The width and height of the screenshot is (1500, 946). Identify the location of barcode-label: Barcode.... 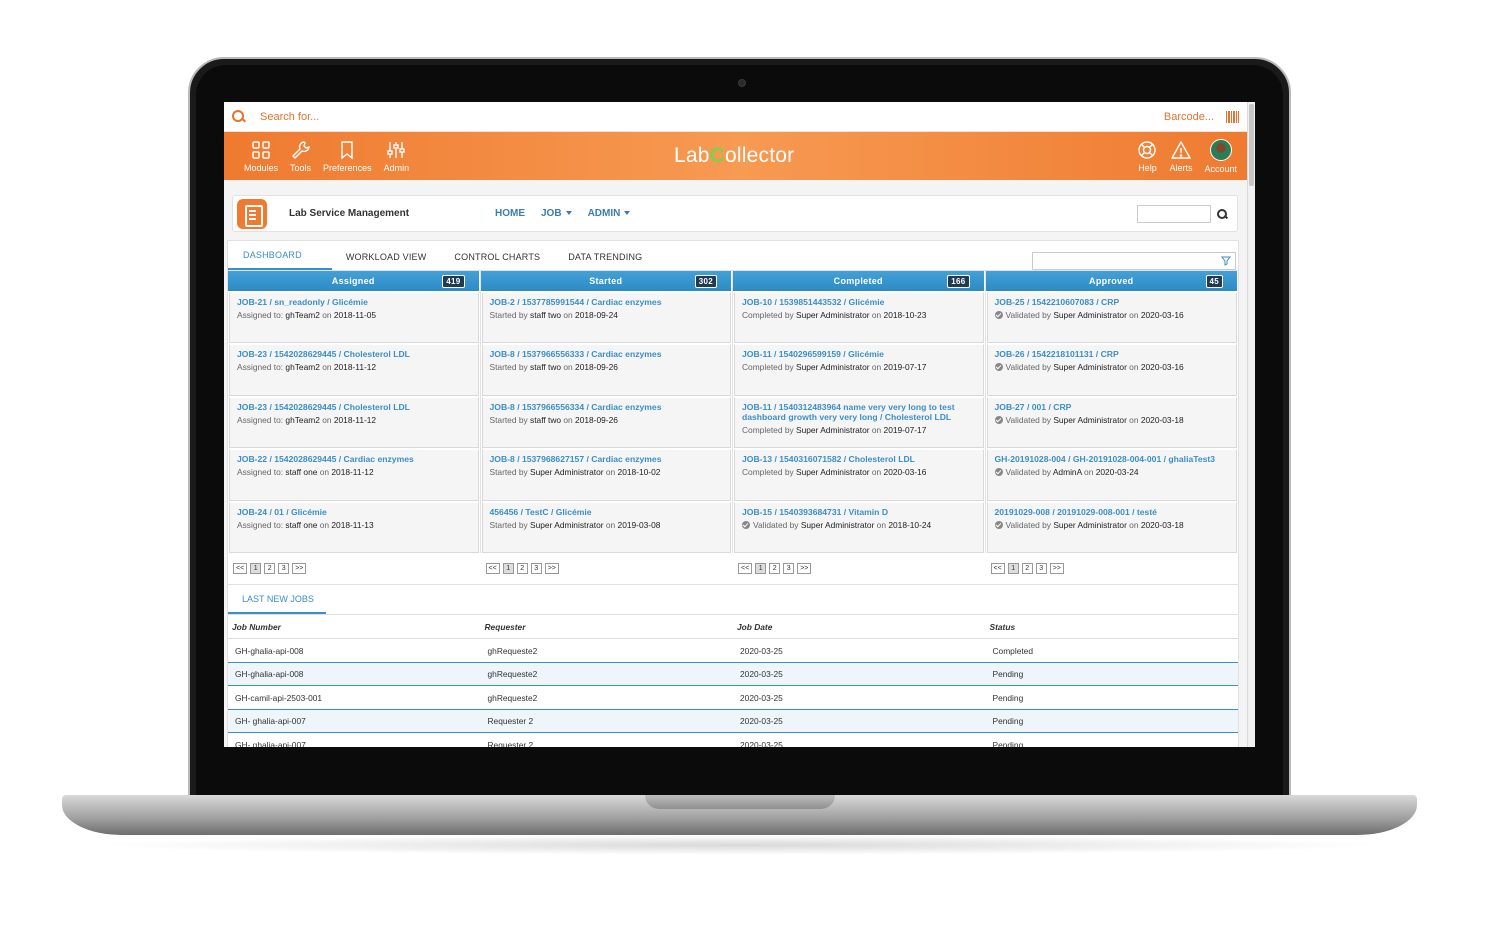
(1189, 117).